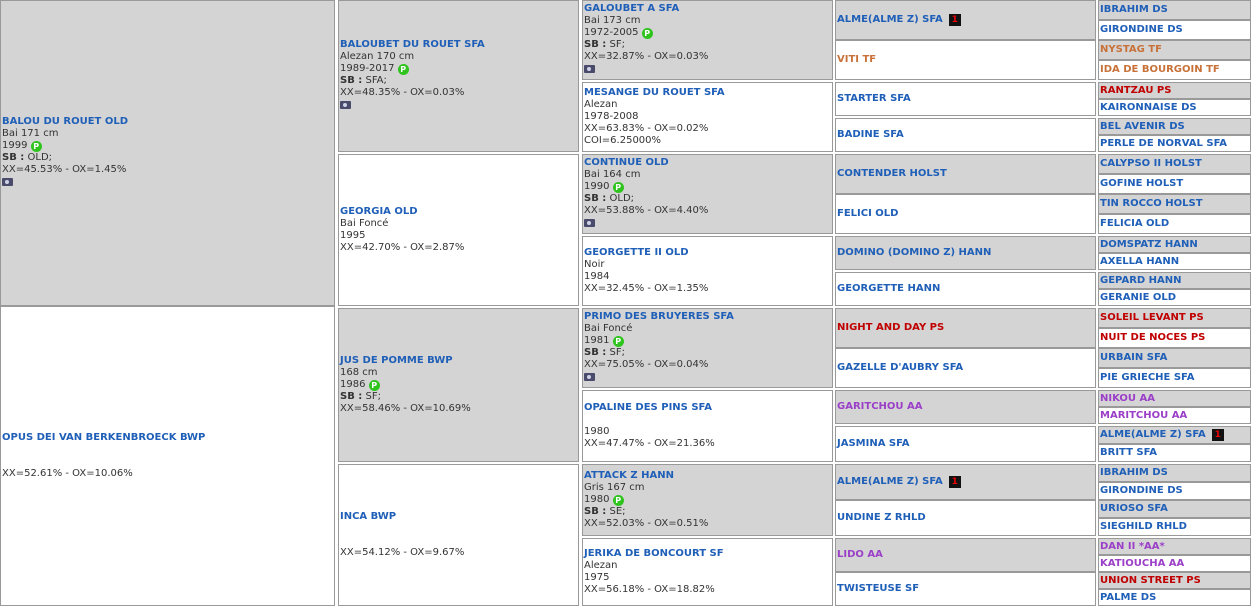 Image resolution: width=1251 pixels, height=608 pixels. I want to click on pedigree-cell-gen5: KAIRONNAISE DS, so click(1174, 107).